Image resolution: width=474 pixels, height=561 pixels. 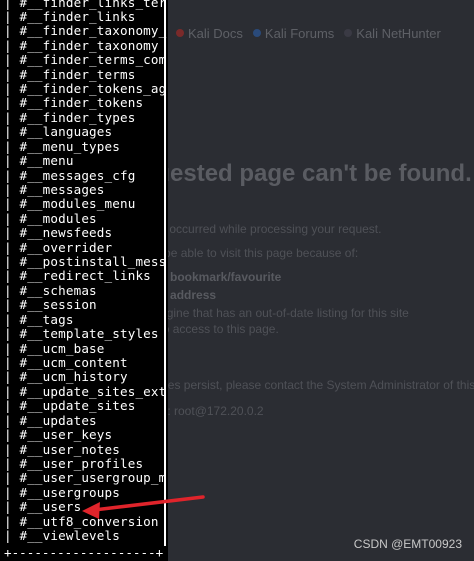 I want to click on table-name: #__finder_tokens_ag, so click(x=93, y=89).